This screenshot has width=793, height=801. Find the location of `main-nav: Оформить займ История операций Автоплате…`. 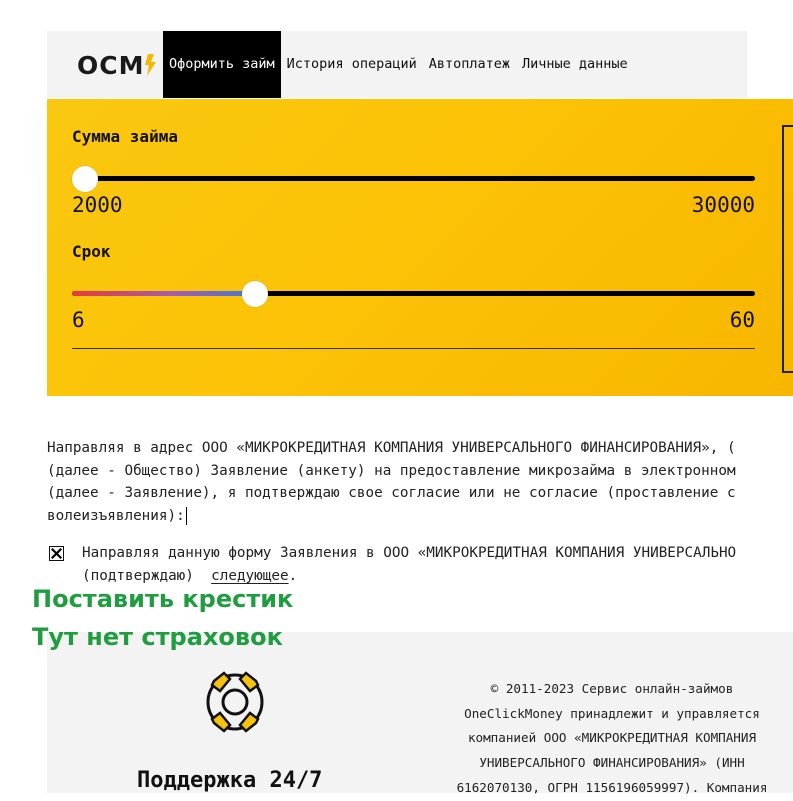

main-nav: Оформить займ История операций Автоплате… is located at coordinates (398, 64).